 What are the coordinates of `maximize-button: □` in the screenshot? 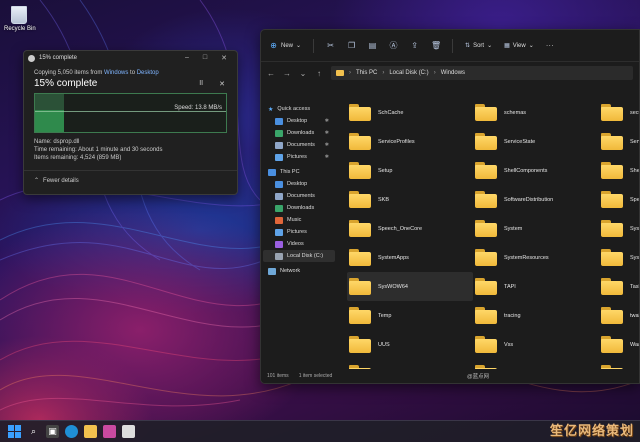 It's located at (205, 58).